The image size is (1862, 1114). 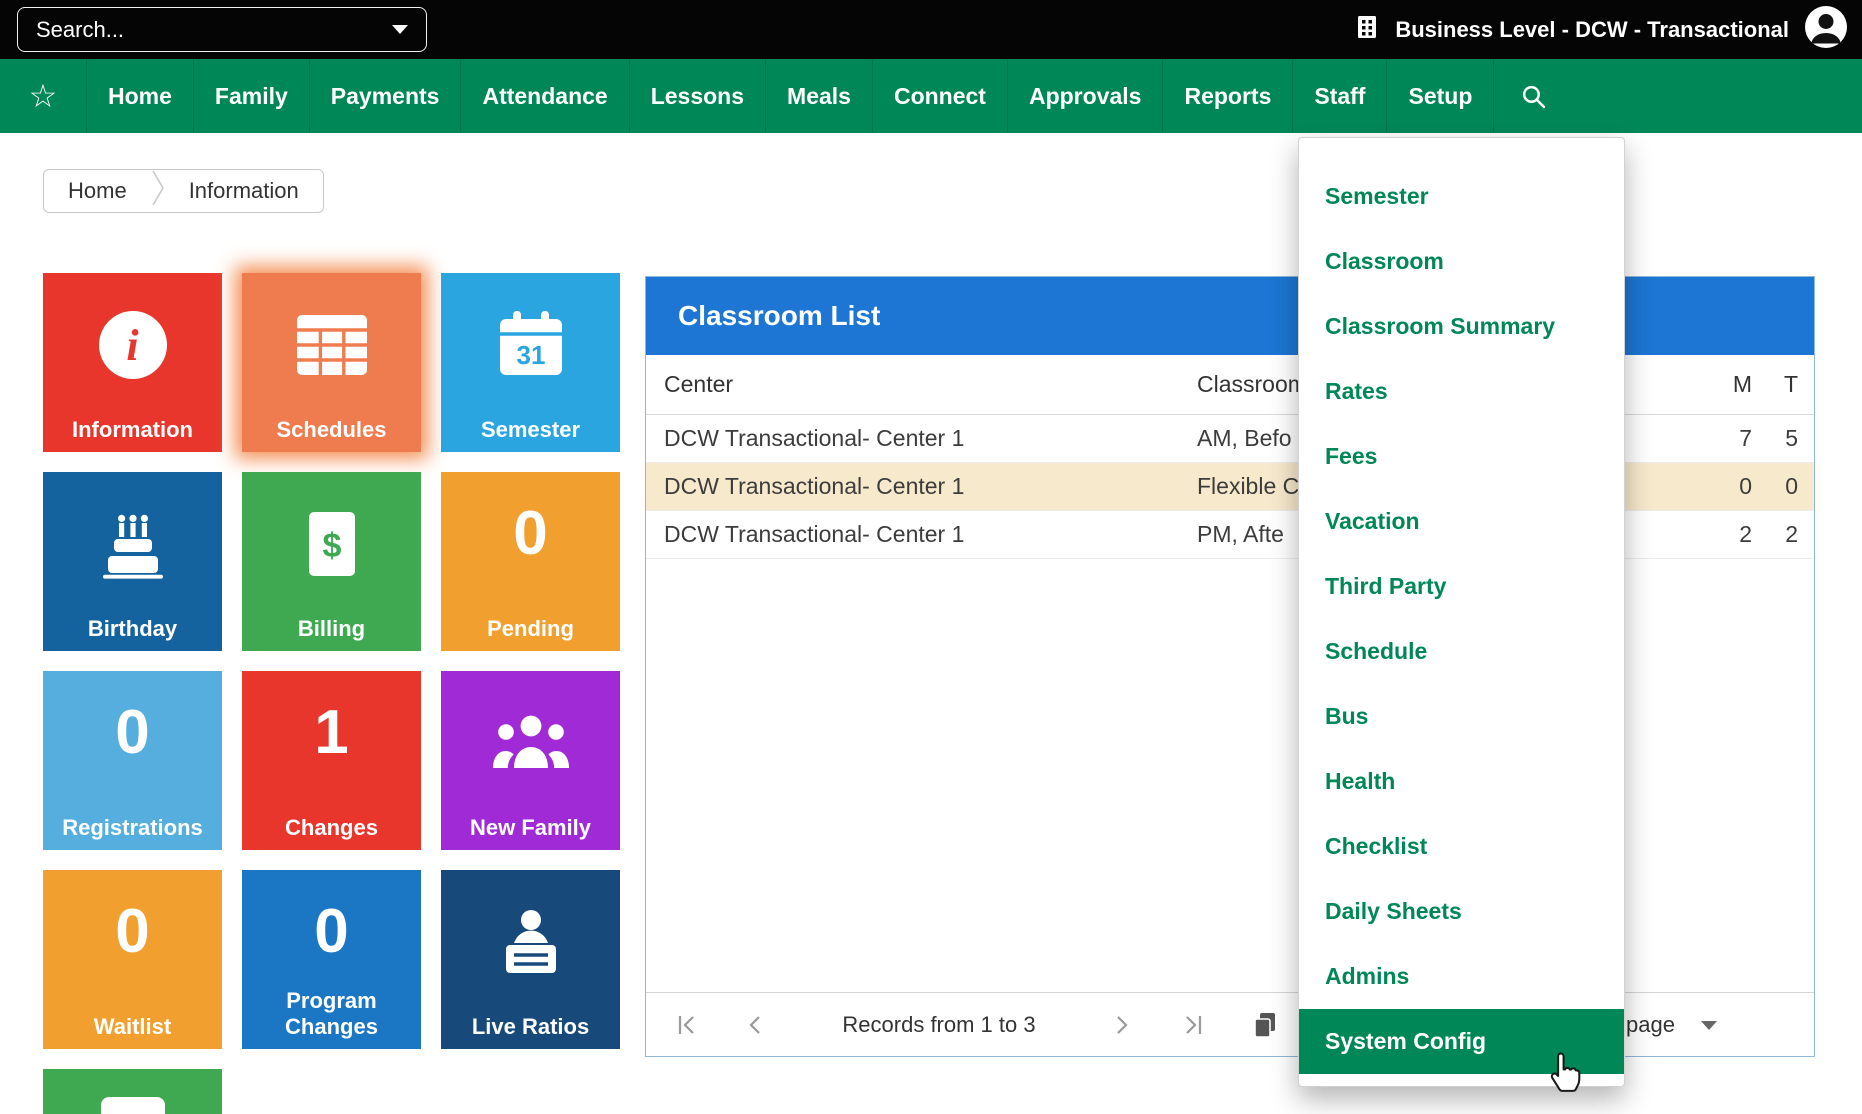 I want to click on breadcrumb-home: Home, so click(x=97, y=191).